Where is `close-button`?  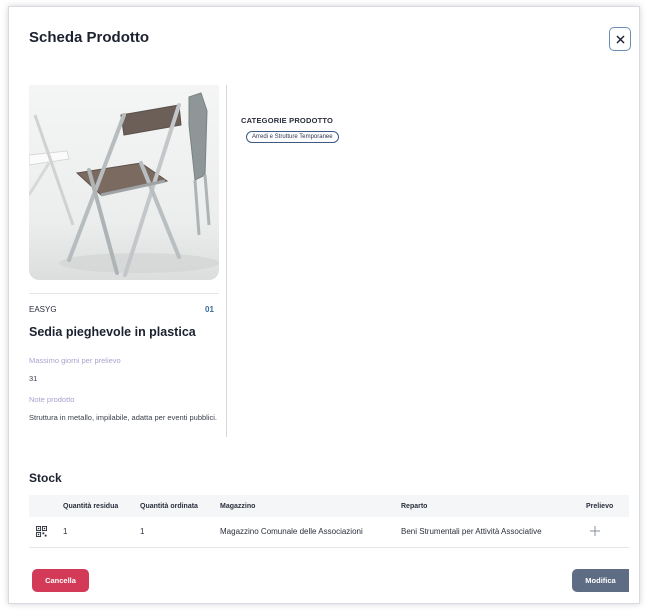
close-button is located at coordinates (620, 39).